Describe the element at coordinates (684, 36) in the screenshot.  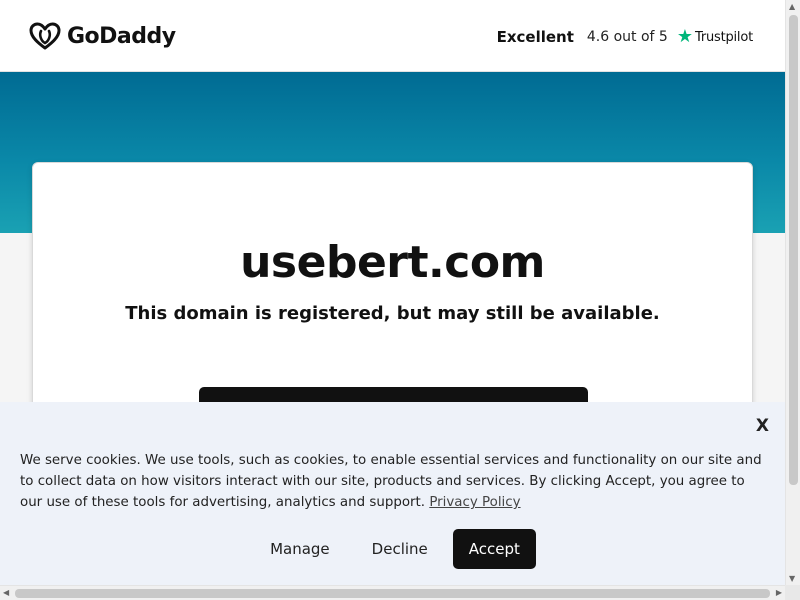
I see `trustpilot-star-icon: ★` at that location.